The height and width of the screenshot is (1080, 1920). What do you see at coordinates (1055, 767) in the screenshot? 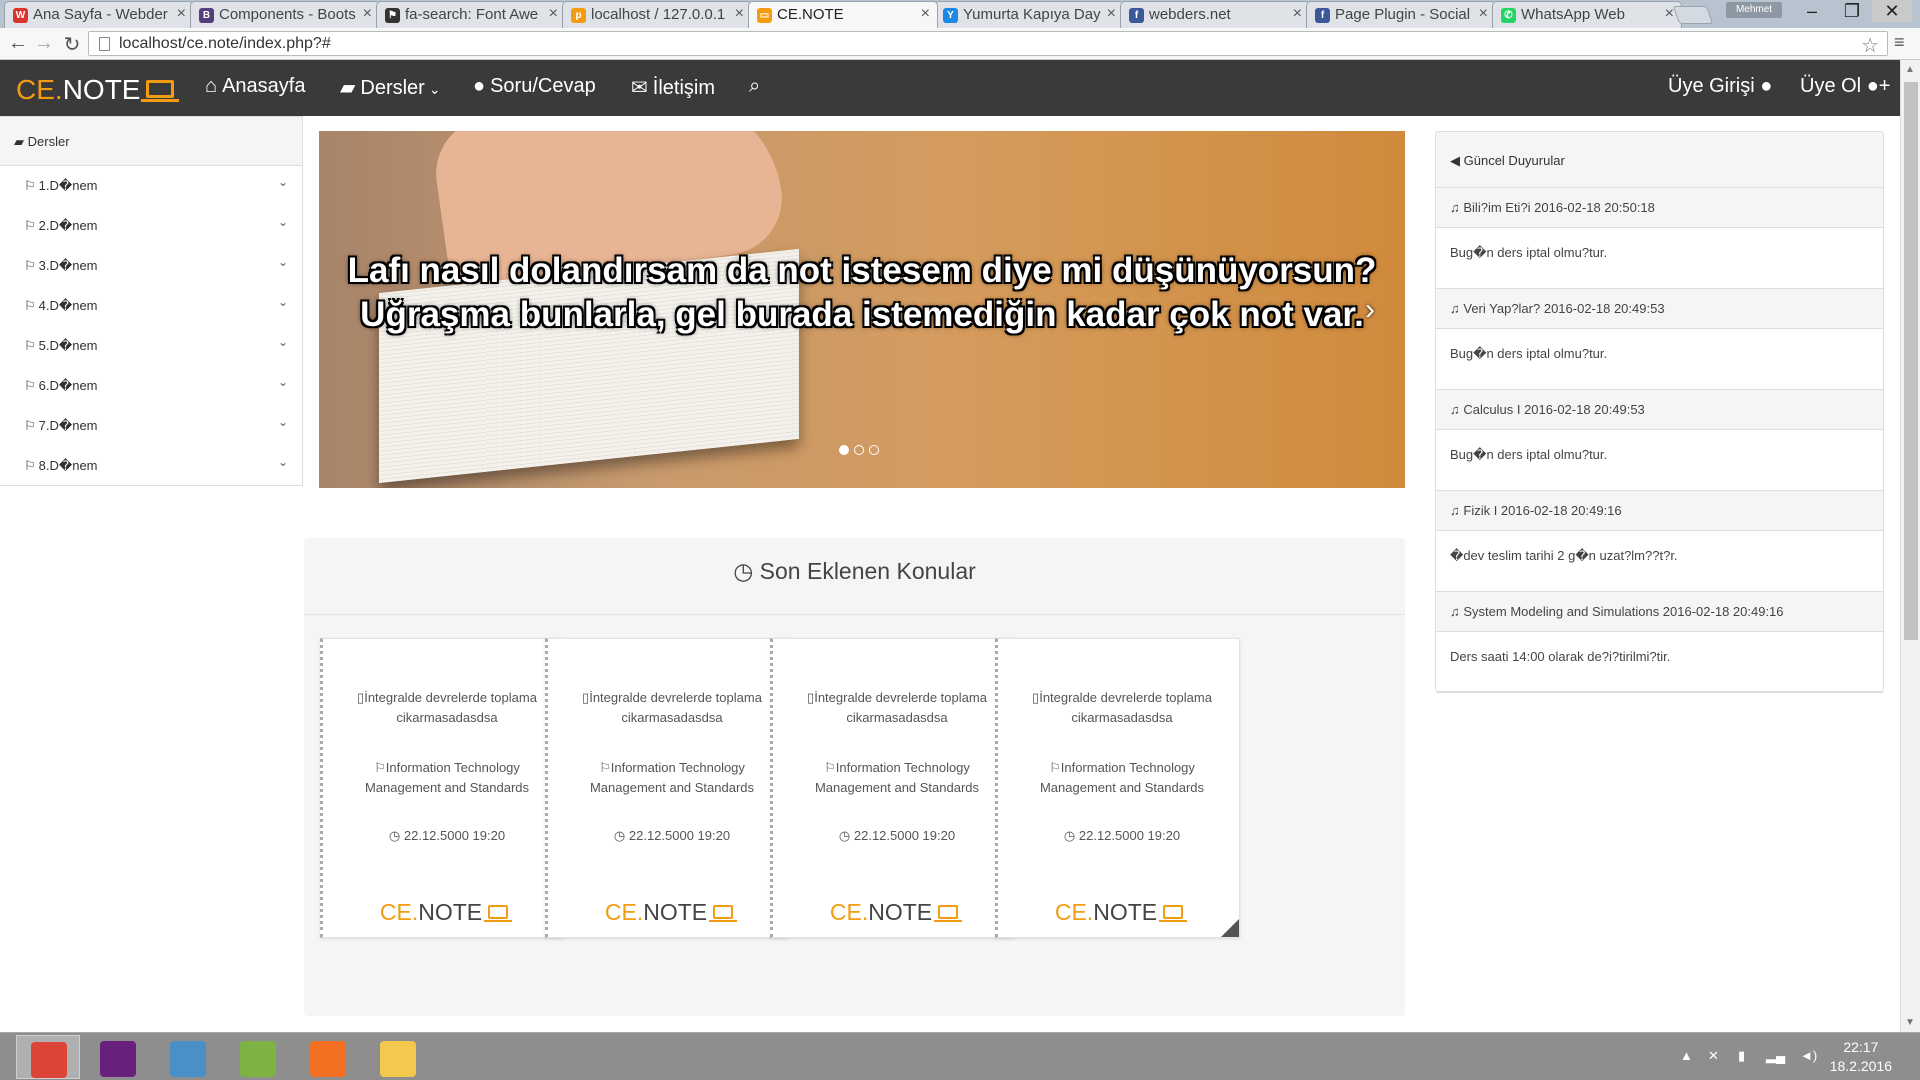
I see `bookmark-icon: ⚐` at bounding box center [1055, 767].